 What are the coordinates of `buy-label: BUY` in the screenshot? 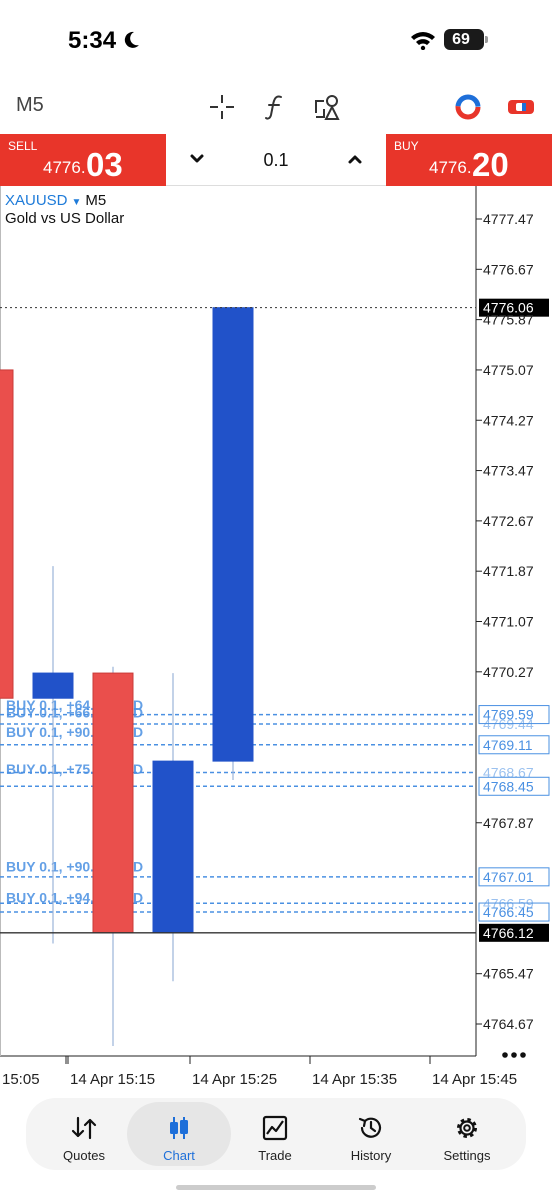 It's located at (406, 146).